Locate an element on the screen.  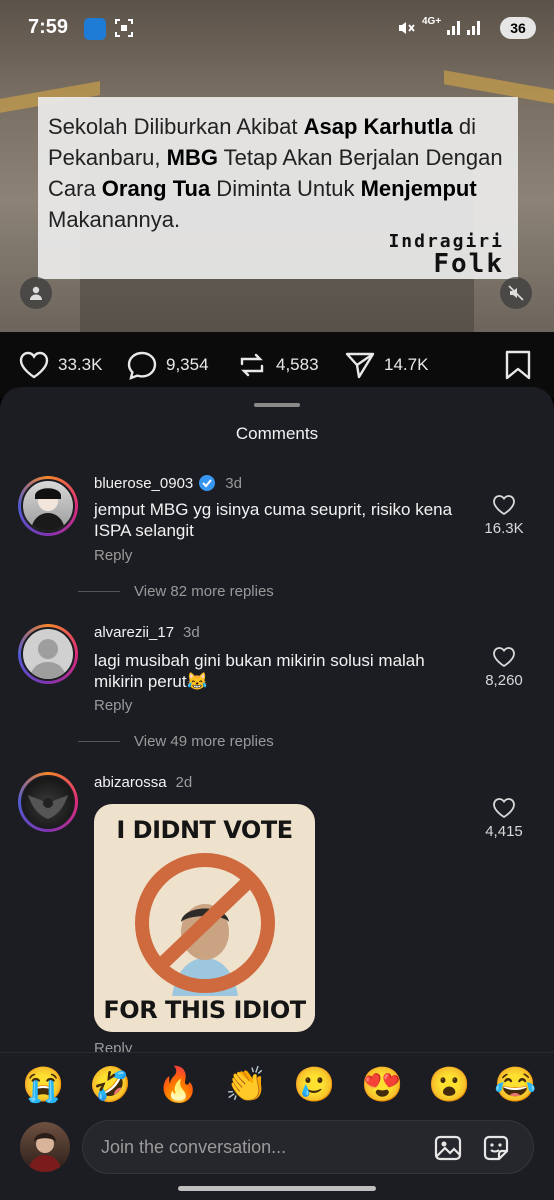
view-replies-button: View 82 more replies is located at coordinates (176, 591).